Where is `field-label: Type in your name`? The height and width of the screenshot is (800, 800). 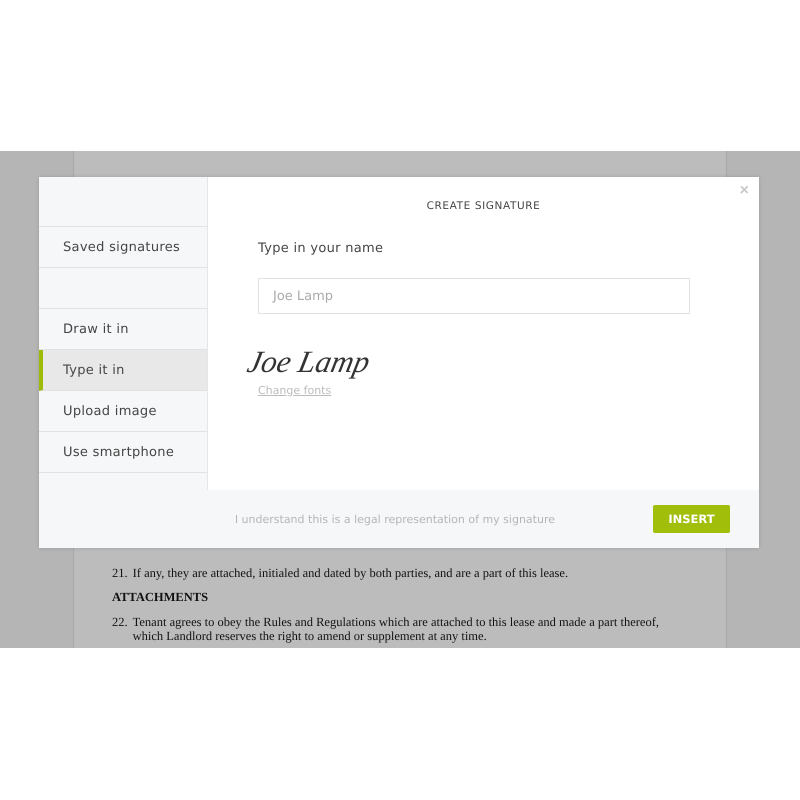 field-label: Type in your name is located at coordinates (321, 248).